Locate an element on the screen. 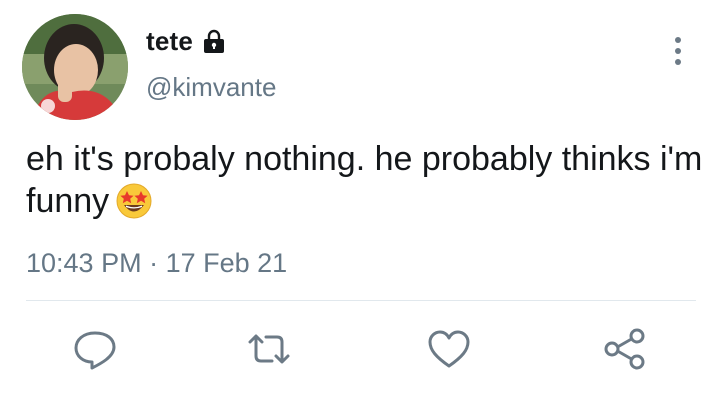  tweet-timestamp: 10:43 PM · 17 Feb 21 is located at coordinates (156, 263).